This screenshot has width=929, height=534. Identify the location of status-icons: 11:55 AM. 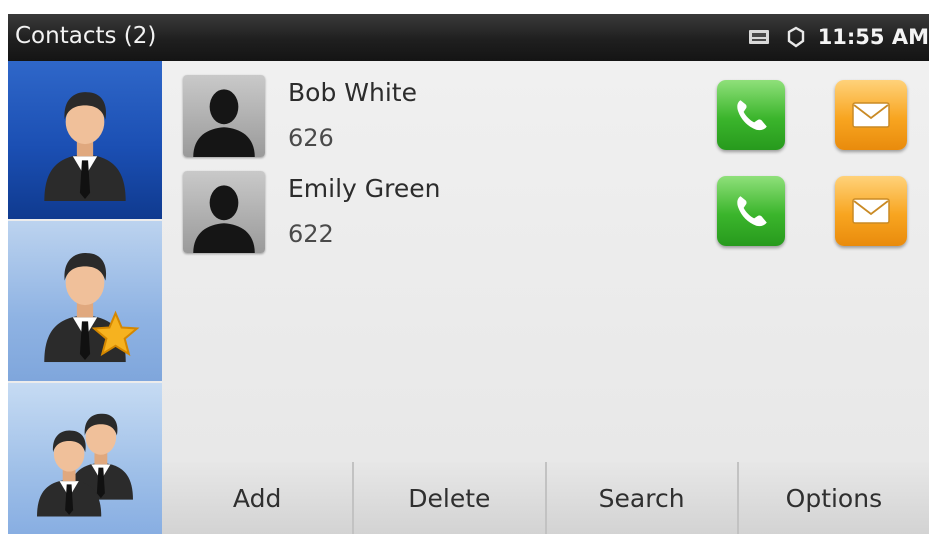
(838, 37).